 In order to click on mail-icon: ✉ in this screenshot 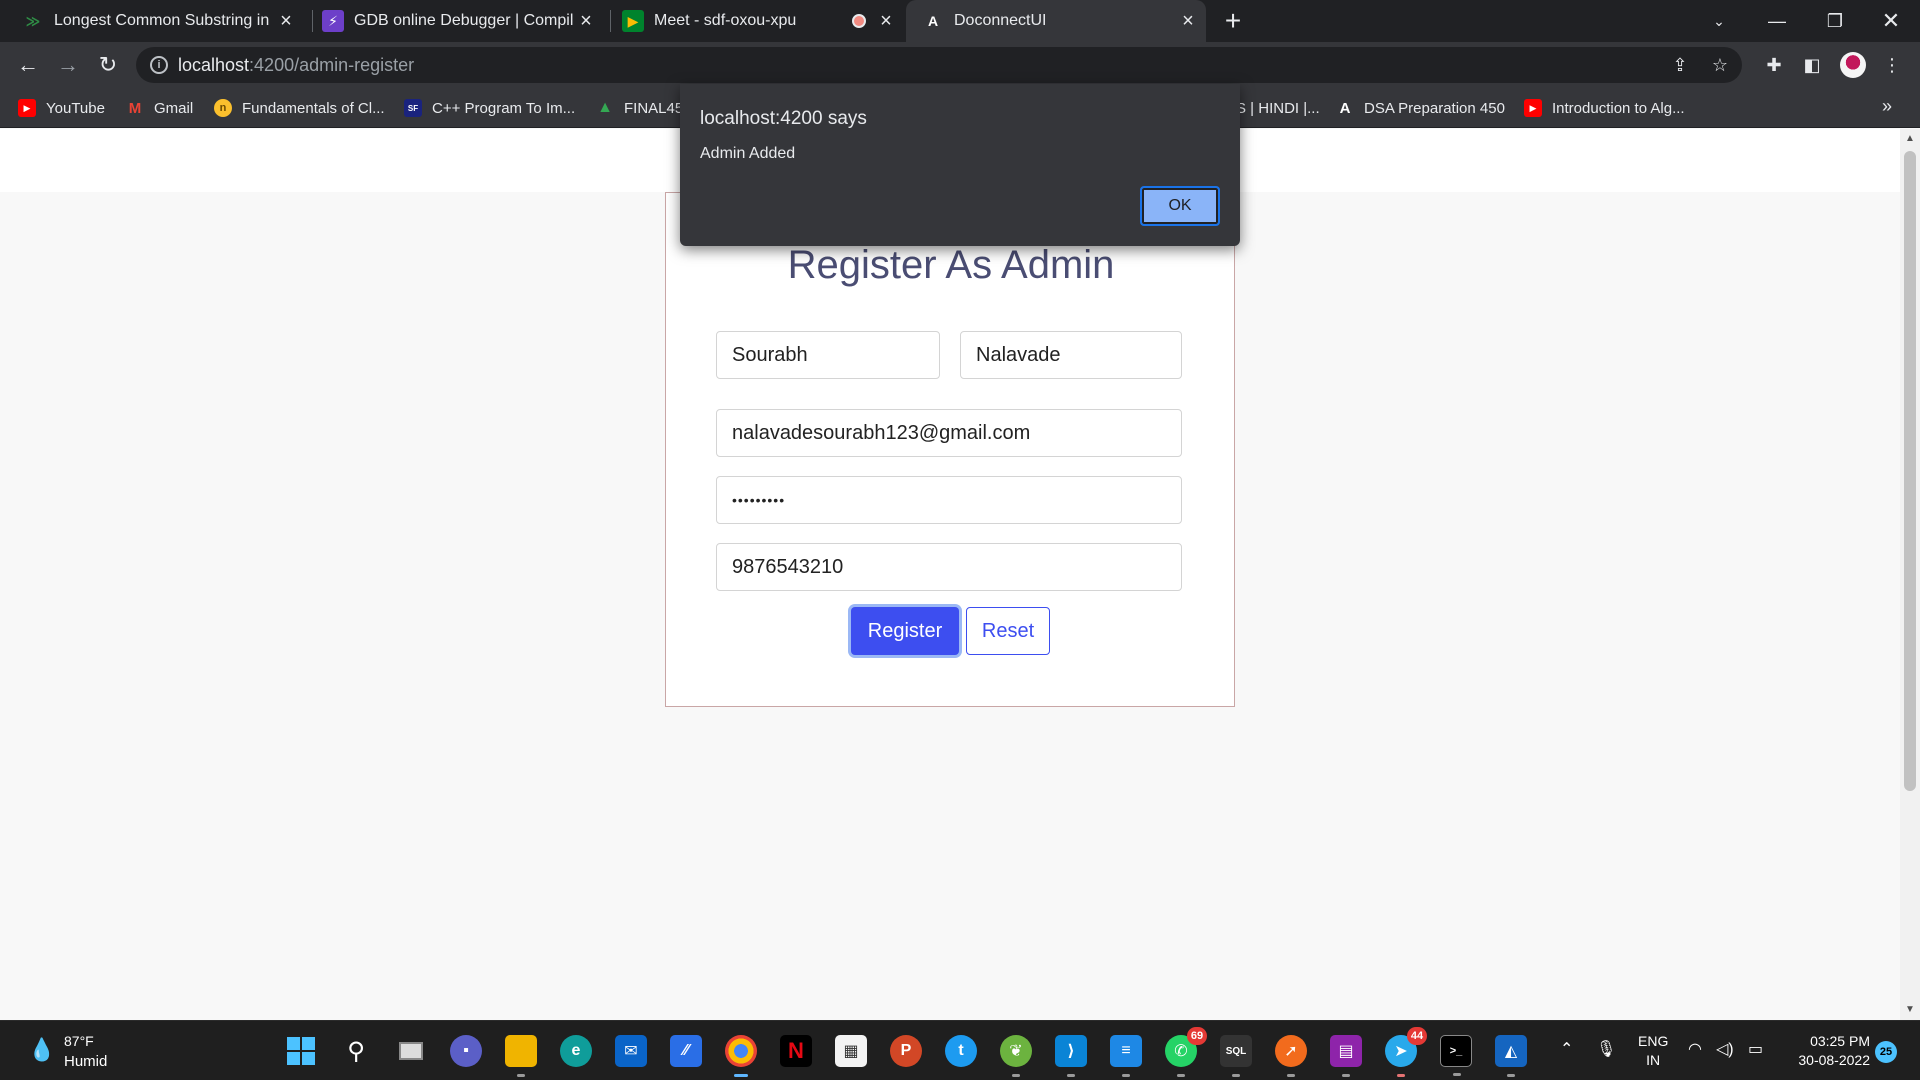, I will do `click(631, 1051)`.